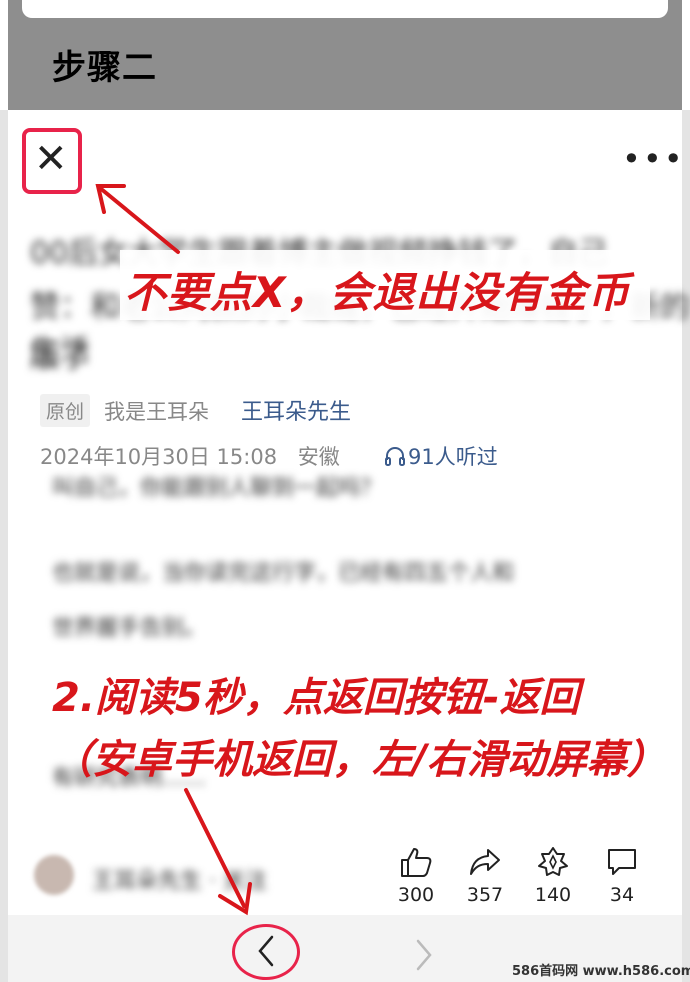  Describe the element at coordinates (218, 852) in the screenshot. I see `arrow-to-back` at that location.